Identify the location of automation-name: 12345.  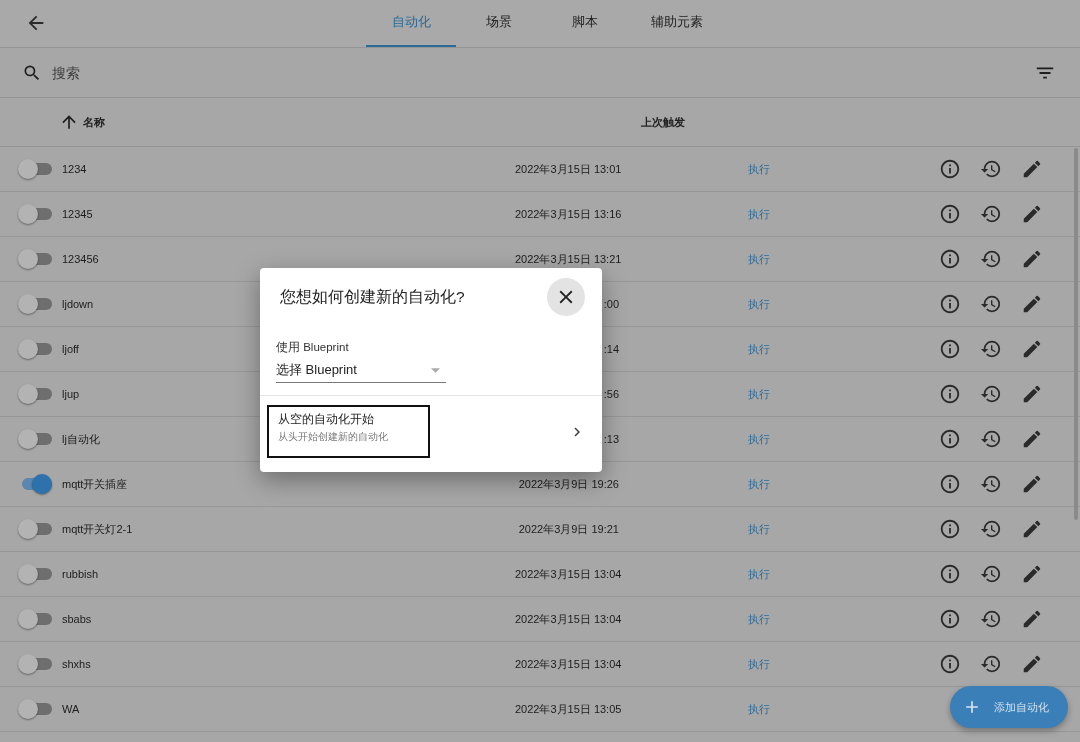
(77, 214).